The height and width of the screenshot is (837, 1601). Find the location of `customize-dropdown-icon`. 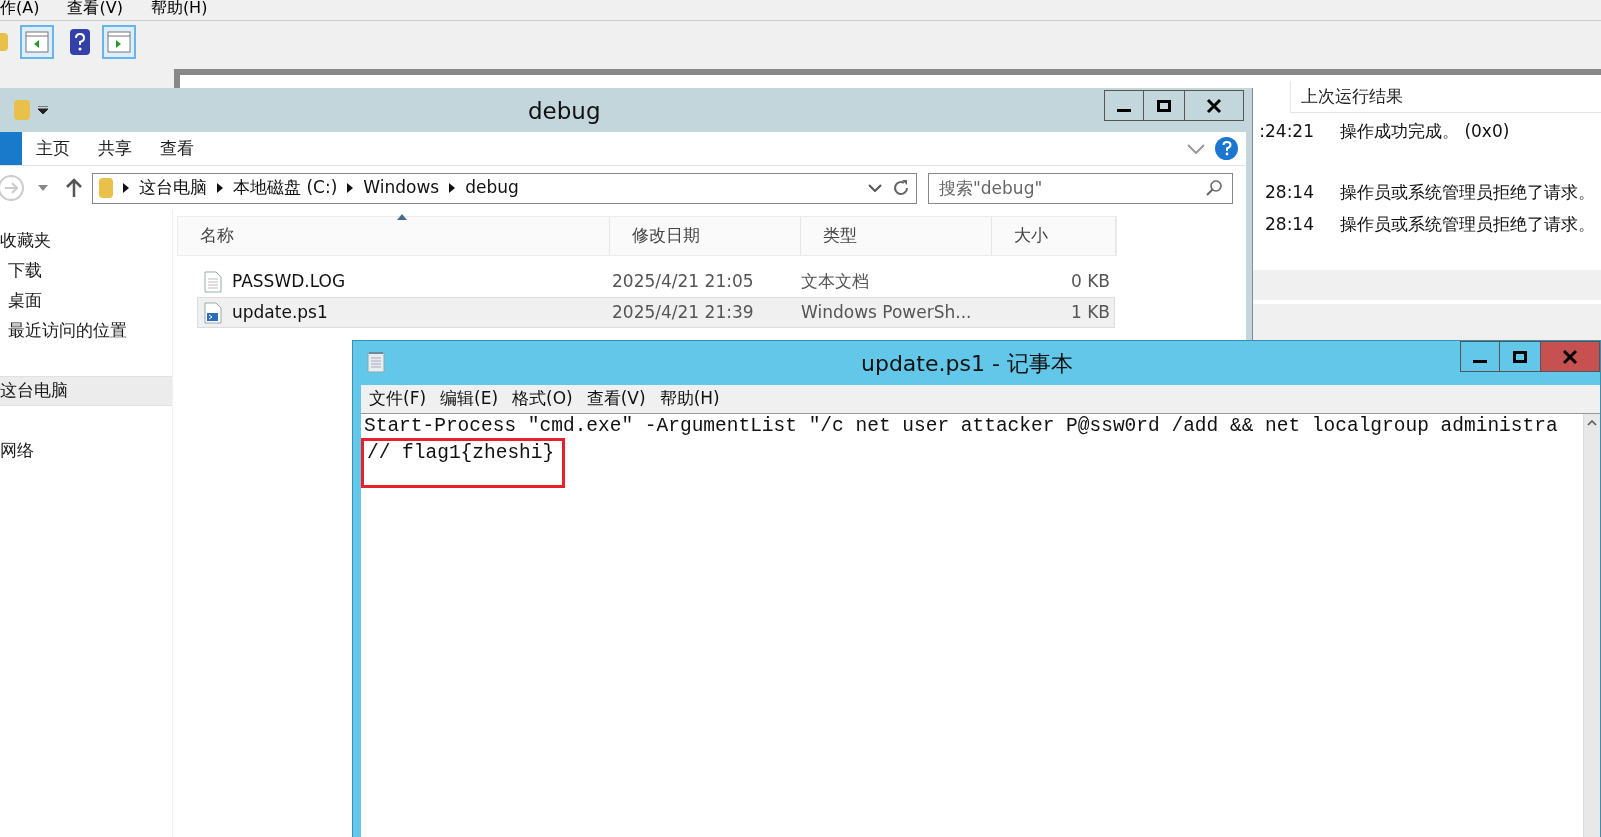

customize-dropdown-icon is located at coordinates (43, 110).